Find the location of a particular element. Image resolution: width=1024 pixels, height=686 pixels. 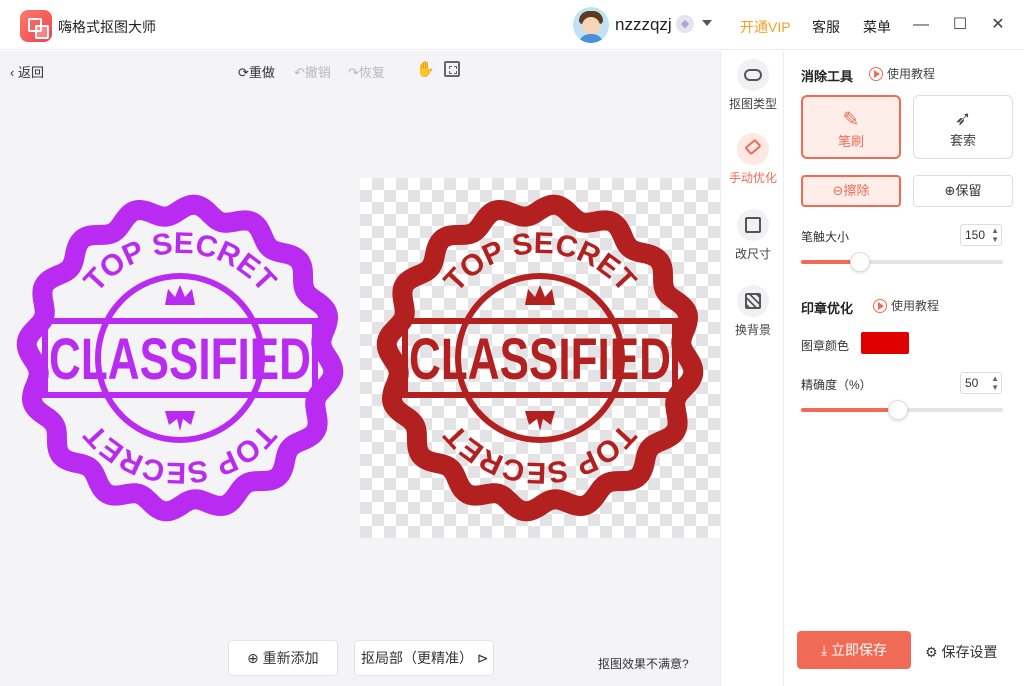

seal-color-swatch is located at coordinates (885, 343).